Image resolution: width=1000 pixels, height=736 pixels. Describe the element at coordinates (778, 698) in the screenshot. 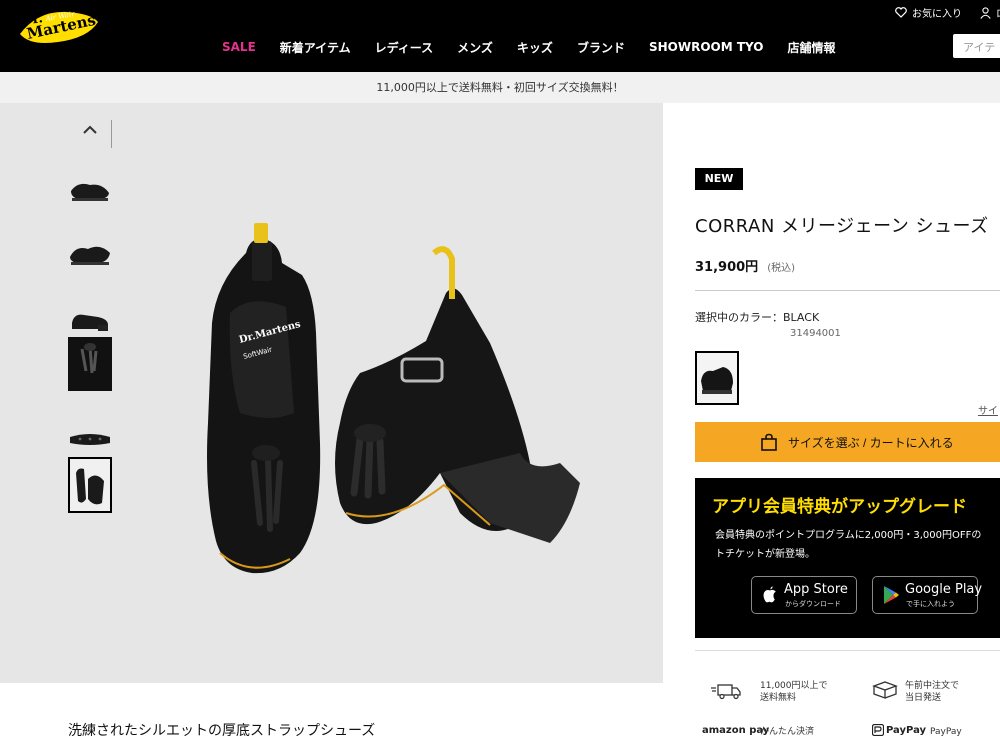

I see `benefit-free-shipping-line2: 送料無料` at that location.